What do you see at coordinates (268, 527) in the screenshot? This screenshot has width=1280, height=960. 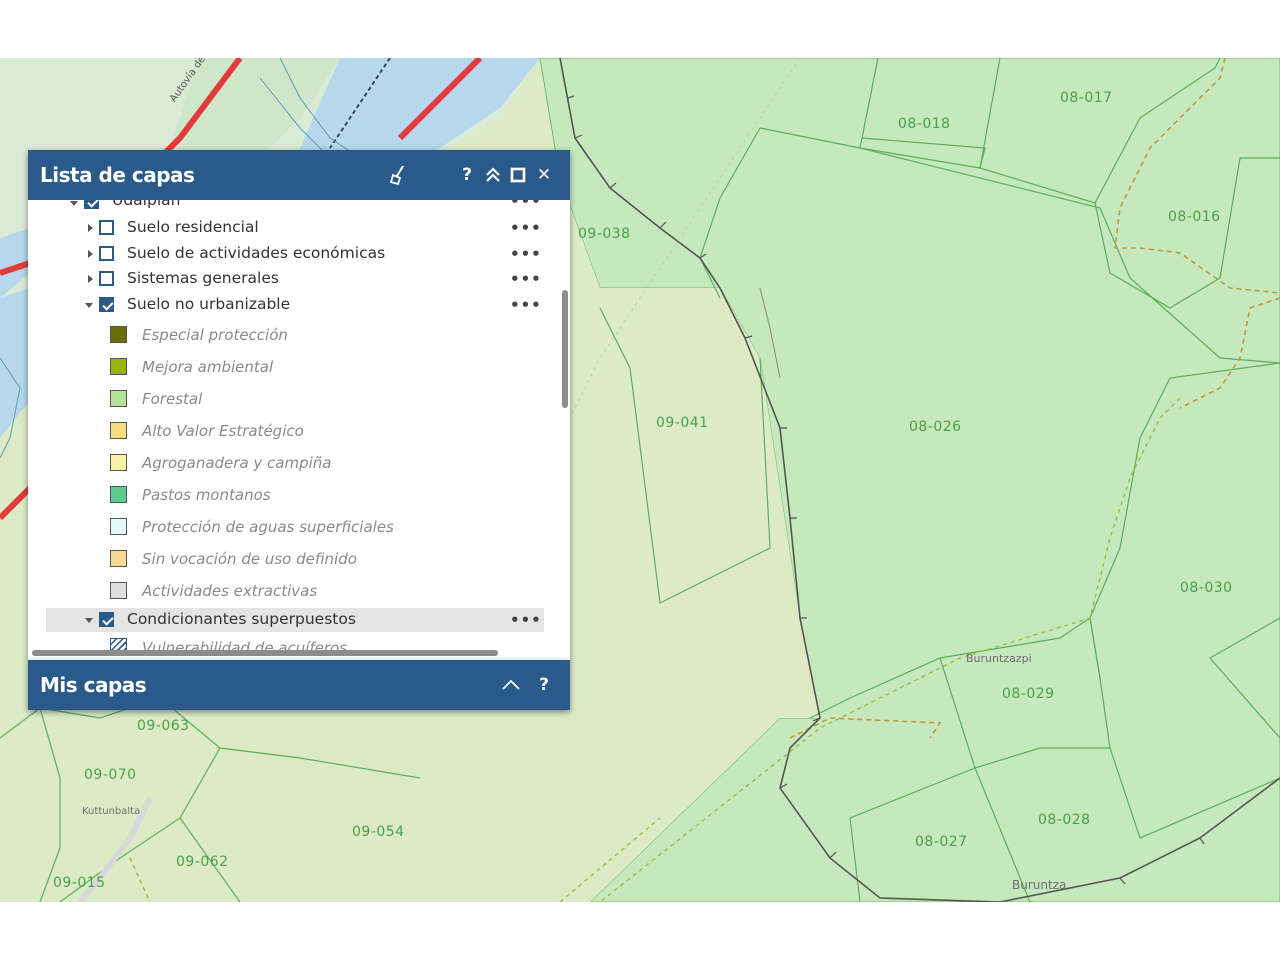 I see `legend-label: Protección de aguas superficiales` at bounding box center [268, 527].